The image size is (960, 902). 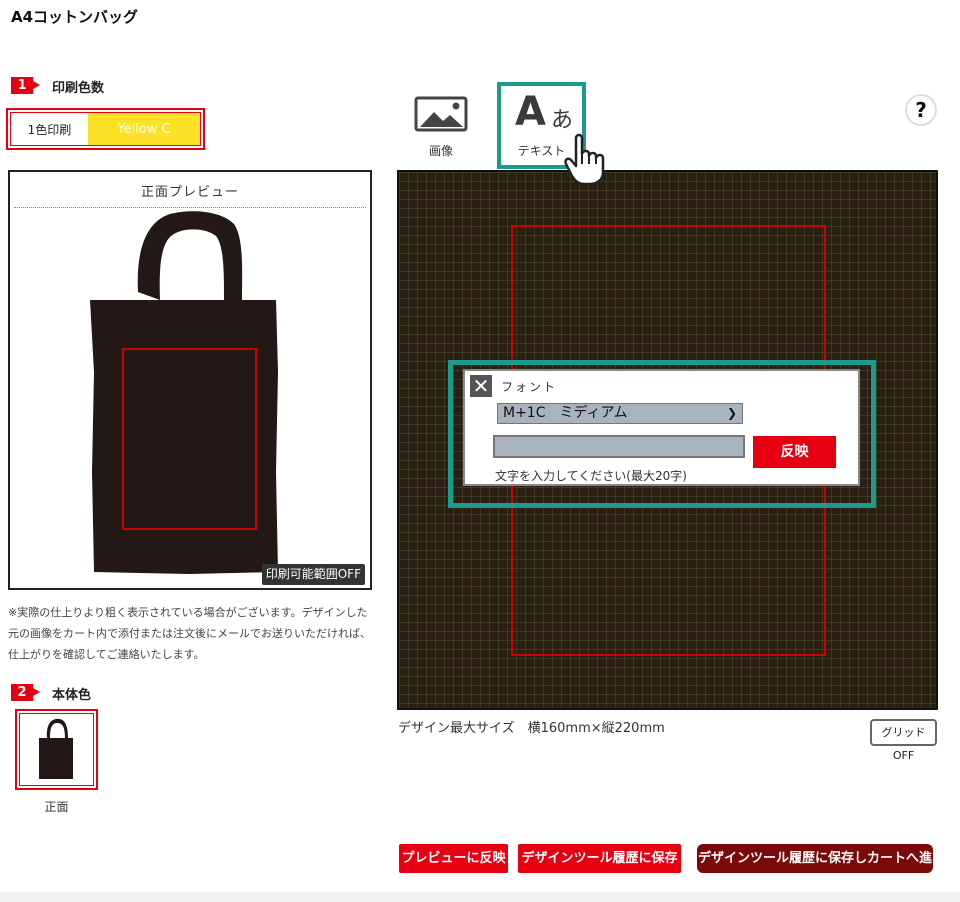 What do you see at coordinates (440, 151) in the screenshot?
I see `image-tool-label: 画像` at bounding box center [440, 151].